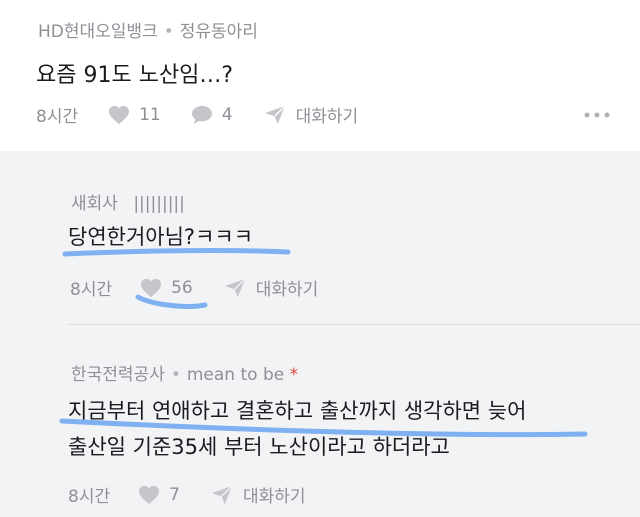 The image size is (640, 517). I want to click on post-author: 정유동아리, so click(219, 32).